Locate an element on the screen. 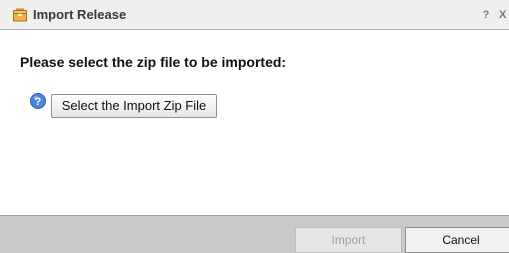  import-button: Import is located at coordinates (348, 240).